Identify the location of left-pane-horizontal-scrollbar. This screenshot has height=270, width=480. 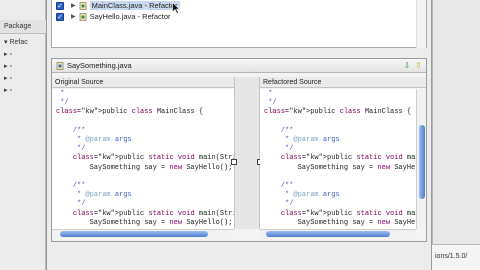
(143, 233).